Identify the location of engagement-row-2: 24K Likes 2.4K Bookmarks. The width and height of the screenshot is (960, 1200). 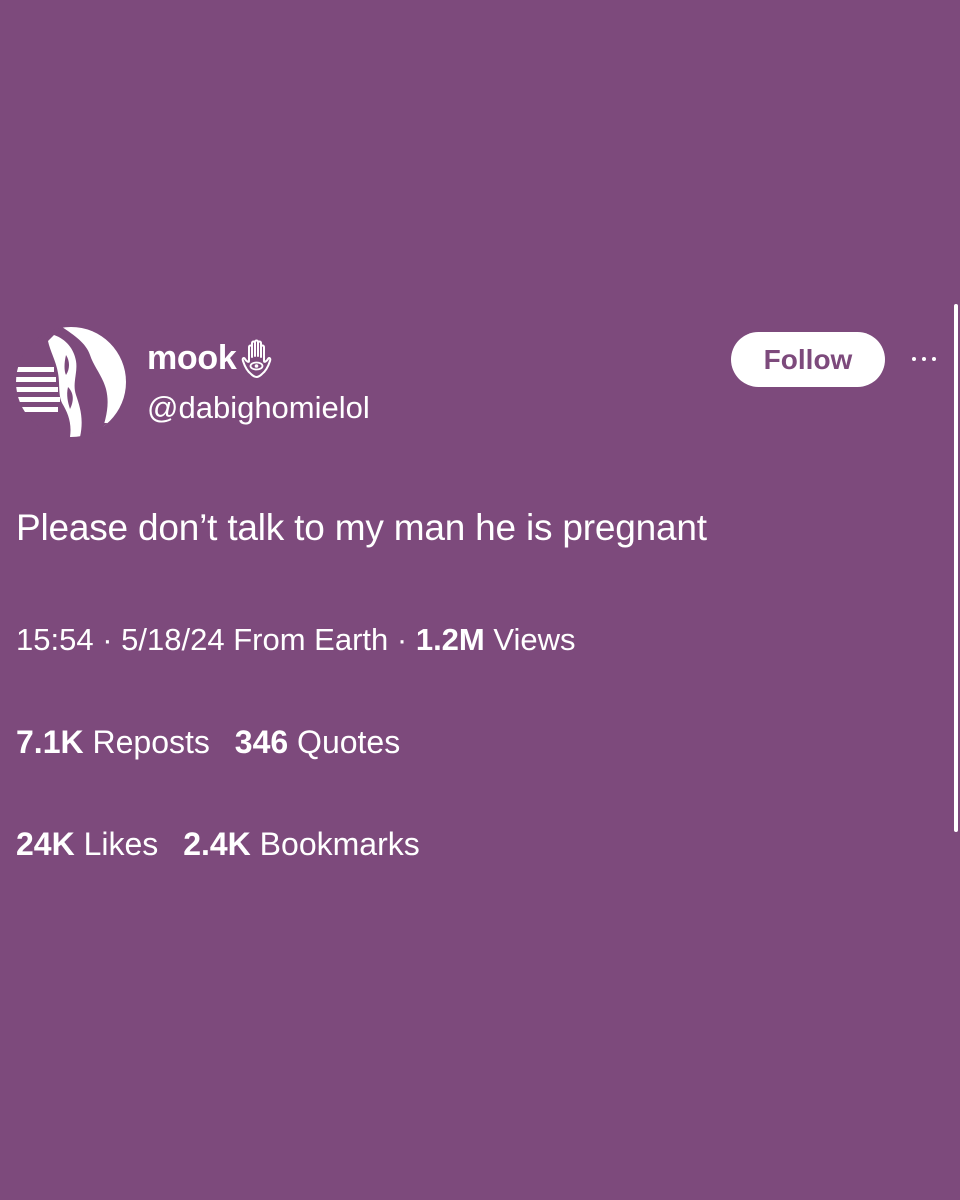
(226, 844).